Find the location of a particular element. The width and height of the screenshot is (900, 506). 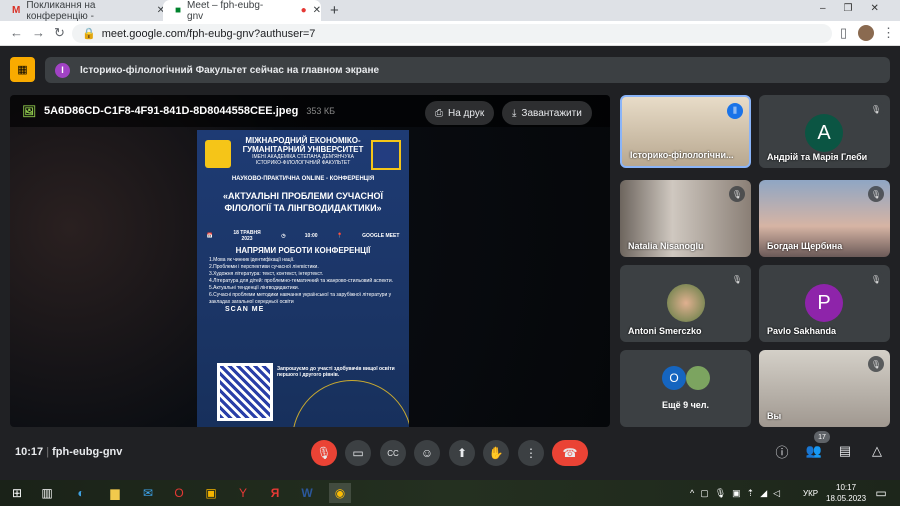

more-options-button: ⋮ is located at coordinates (531, 453).